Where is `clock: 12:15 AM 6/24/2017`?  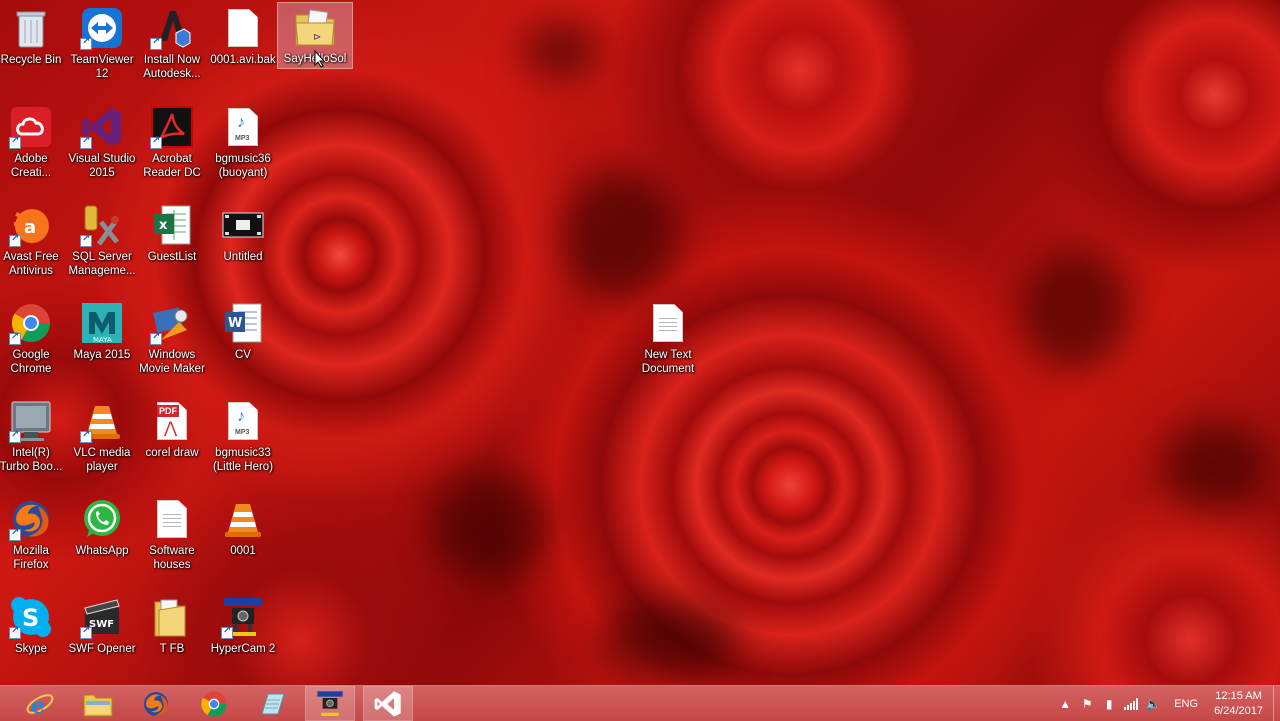 clock: 12:15 AM 6/24/2017 is located at coordinates (1240, 704).